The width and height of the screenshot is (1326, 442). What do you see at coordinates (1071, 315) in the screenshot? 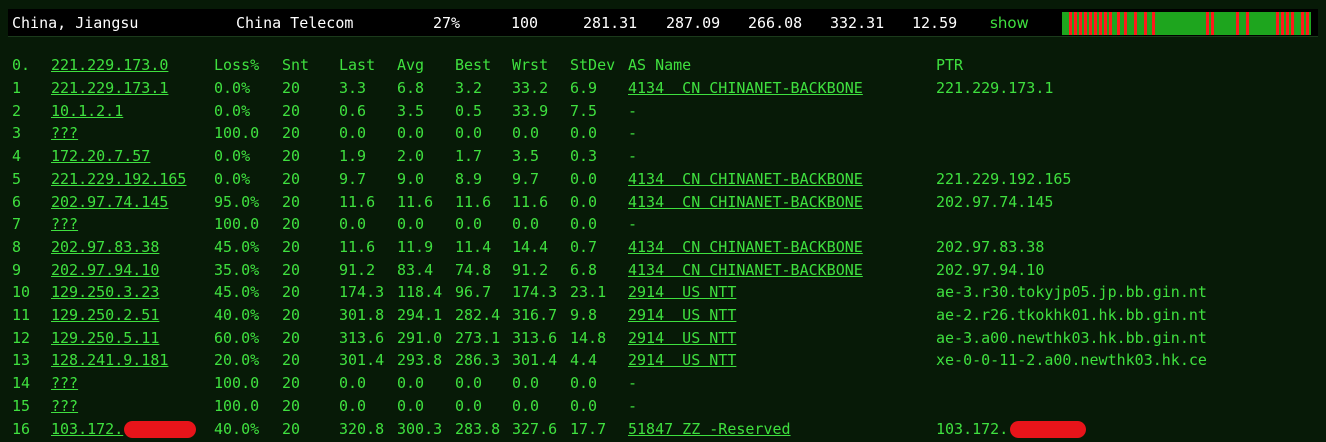
I see `cell-ptr: ae-2.r26.tkokhk01.hk.bb.gin.nt` at bounding box center [1071, 315].